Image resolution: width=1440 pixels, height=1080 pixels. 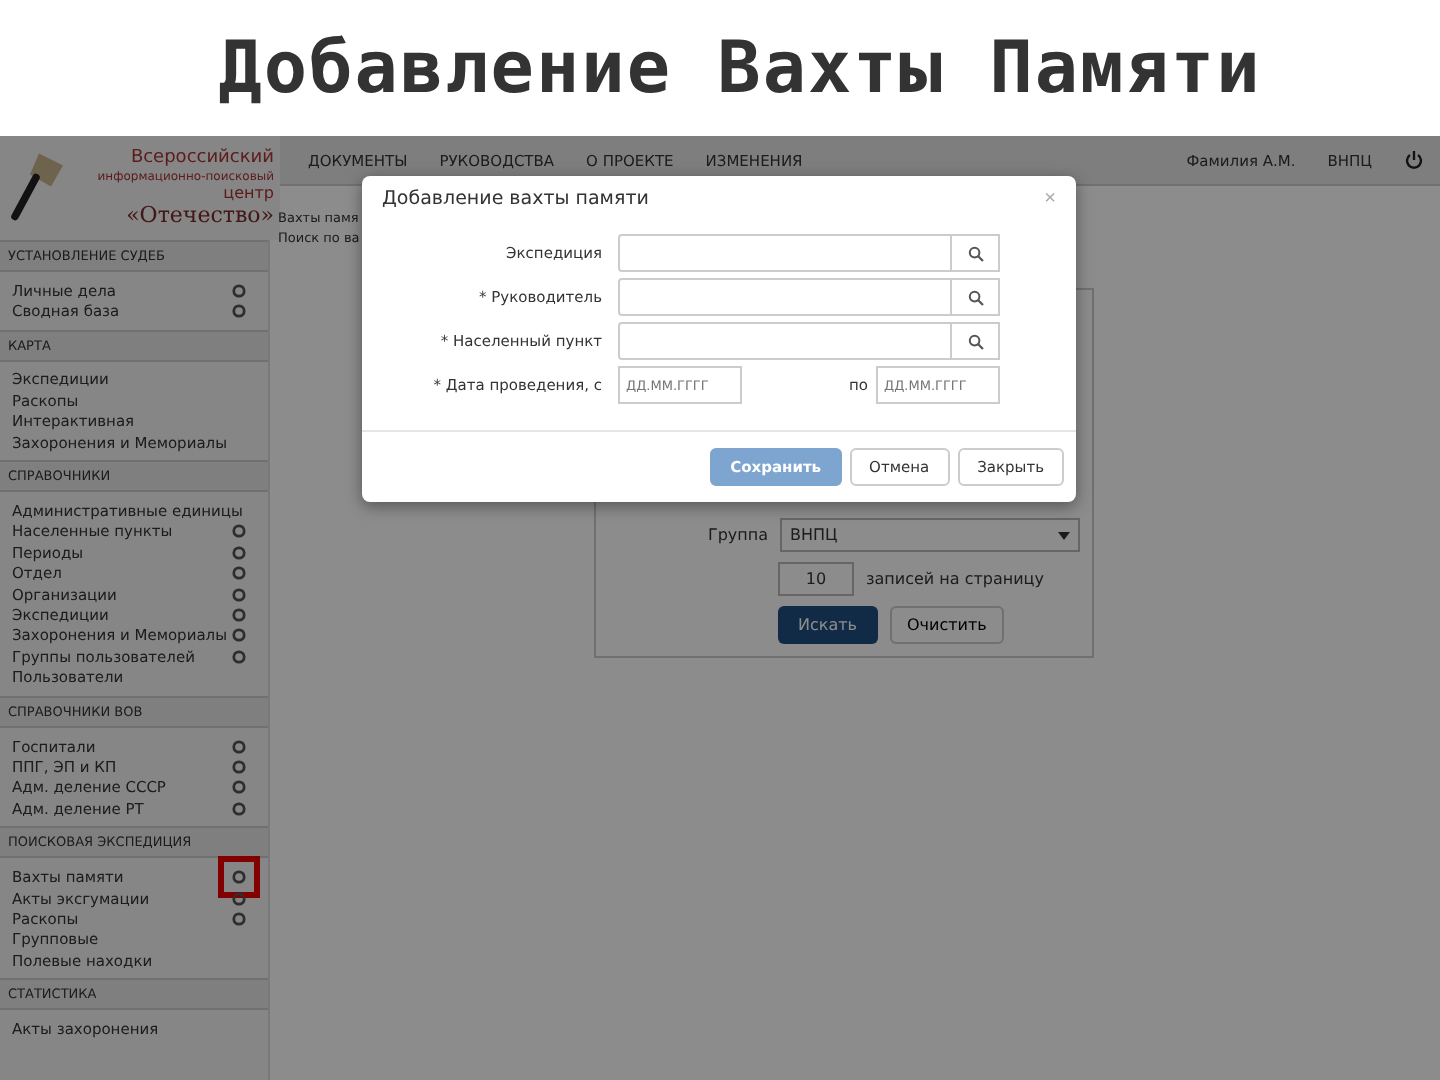 I want to click on logo-text: «Отечество», so click(x=200, y=215).